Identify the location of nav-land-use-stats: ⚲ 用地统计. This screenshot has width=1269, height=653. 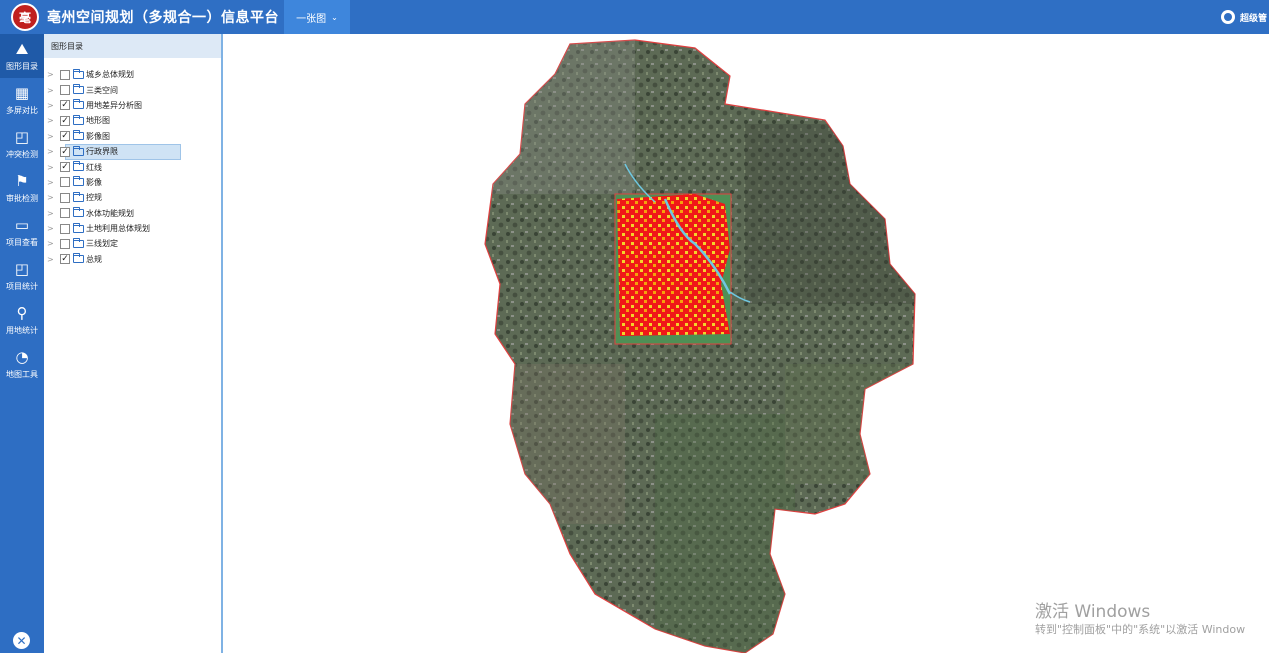
(22, 320).